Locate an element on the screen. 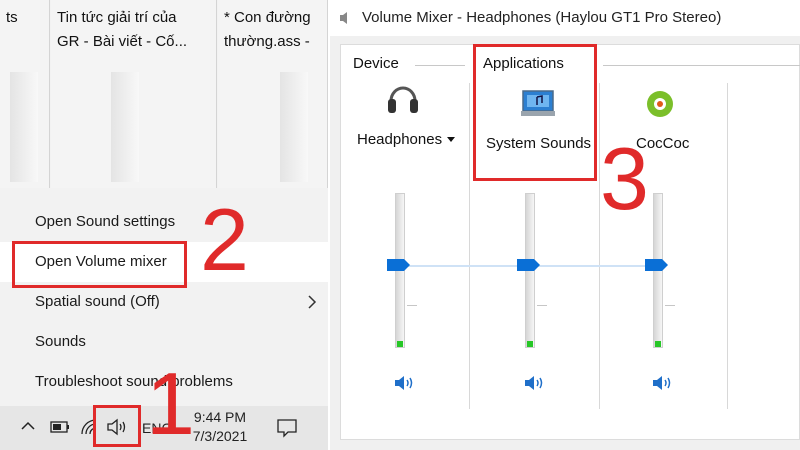  headphones-icon is located at coordinates (403, 100).